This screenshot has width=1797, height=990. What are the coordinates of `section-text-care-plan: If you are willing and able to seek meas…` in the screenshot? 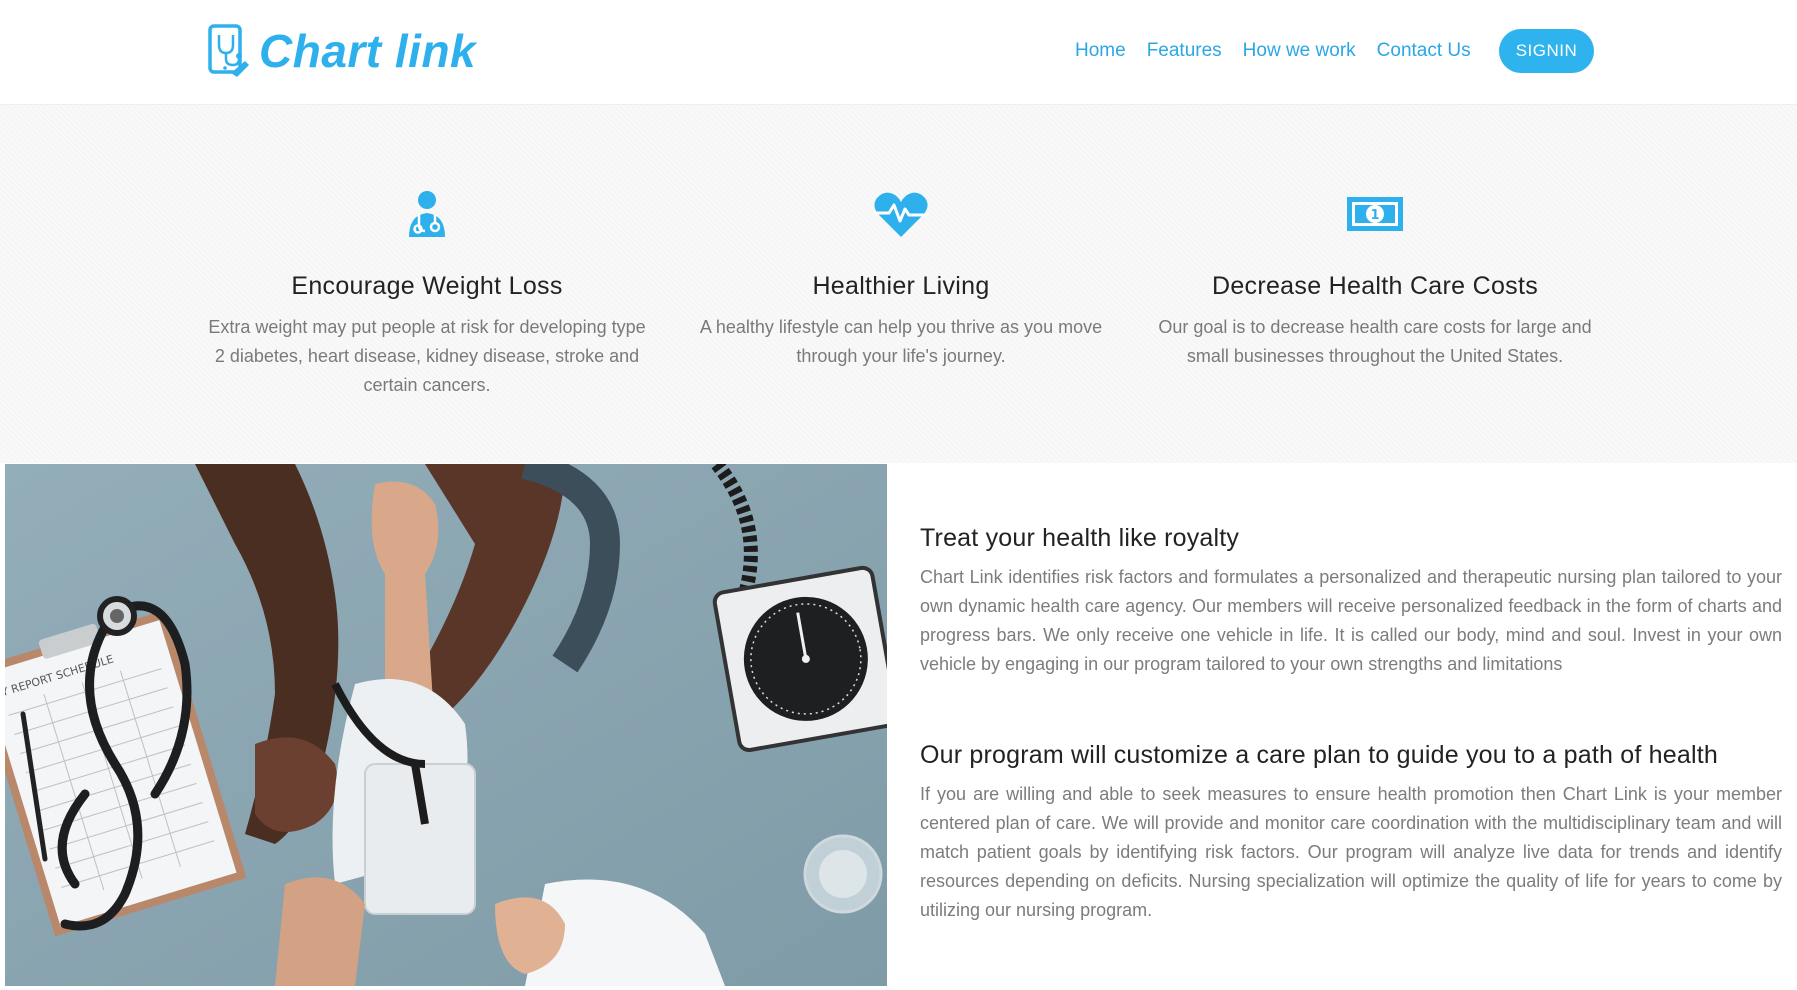 It's located at (1351, 852).